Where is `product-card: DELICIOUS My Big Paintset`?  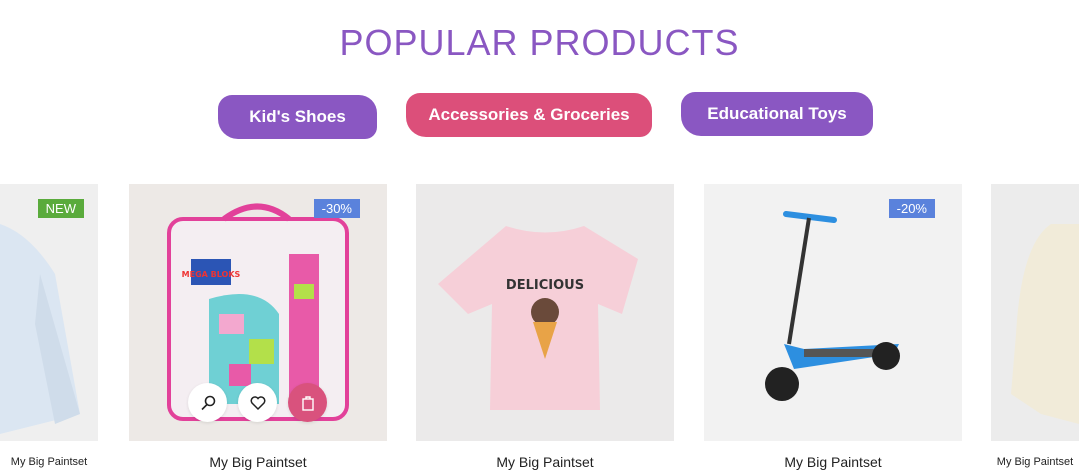 product-card: DELICIOUS My Big Paintset is located at coordinates (545, 327).